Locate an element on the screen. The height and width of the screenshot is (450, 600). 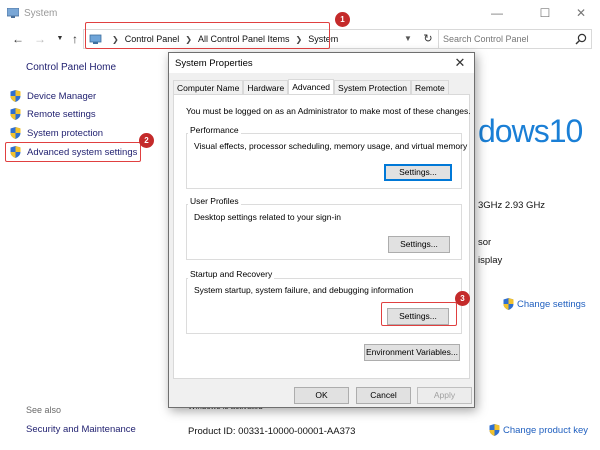
see-also-heading: See also is located at coordinates (44, 410).